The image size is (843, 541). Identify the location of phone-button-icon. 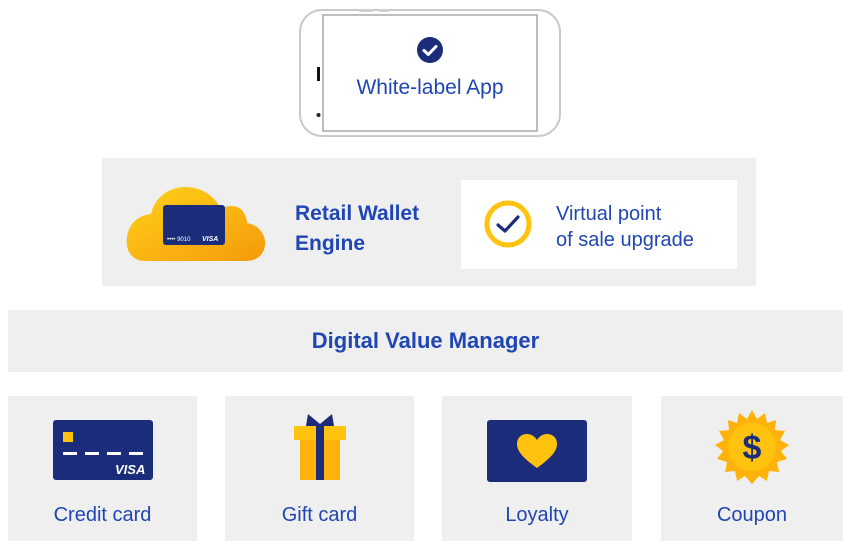
(318, 74).